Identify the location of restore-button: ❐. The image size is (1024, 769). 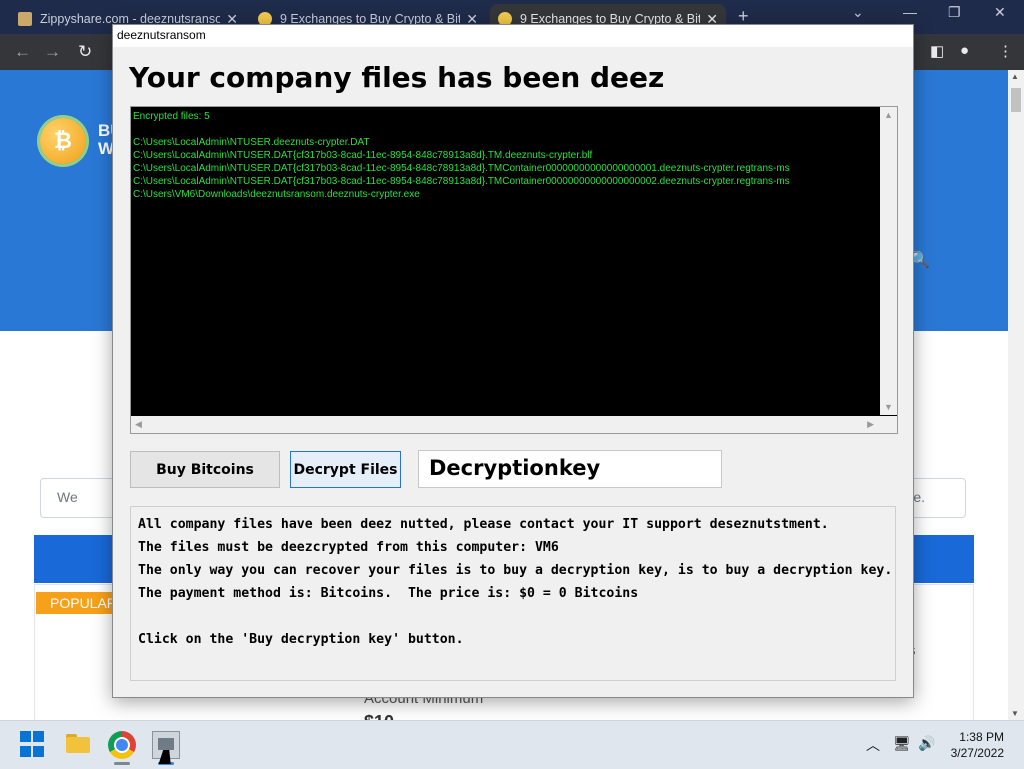
(954, 12).